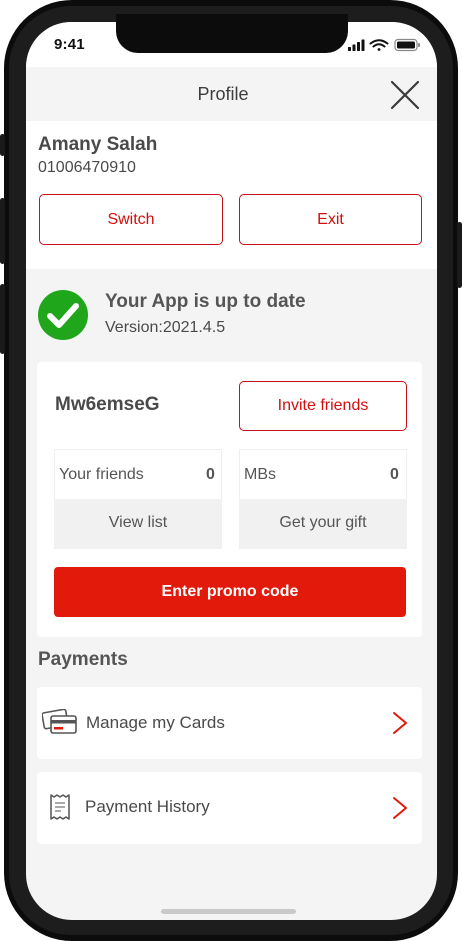 The image size is (462, 941). I want to click on view-list-button: View list, so click(138, 524).